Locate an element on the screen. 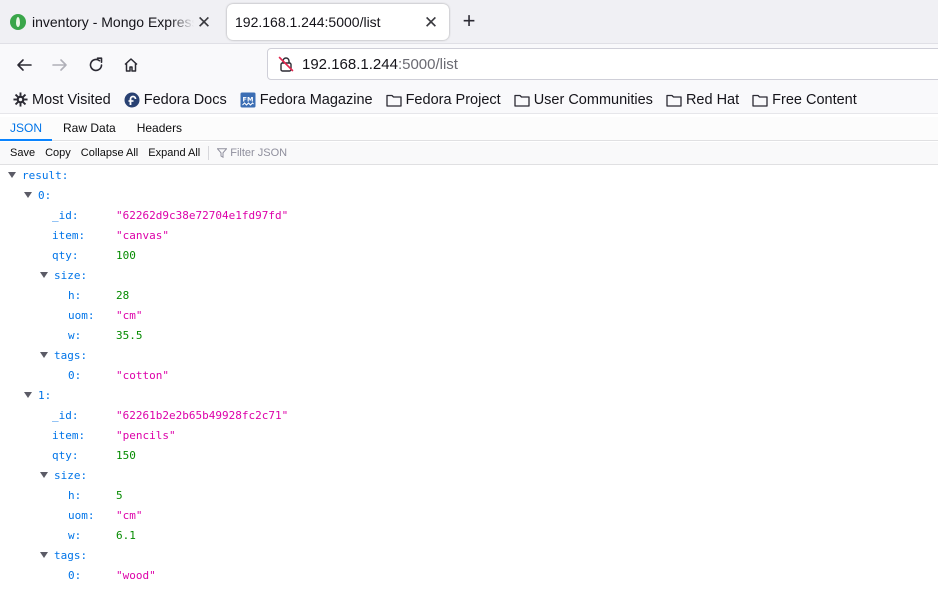  bookmark-folder-red-hat: Red Hat is located at coordinates (702, 100).